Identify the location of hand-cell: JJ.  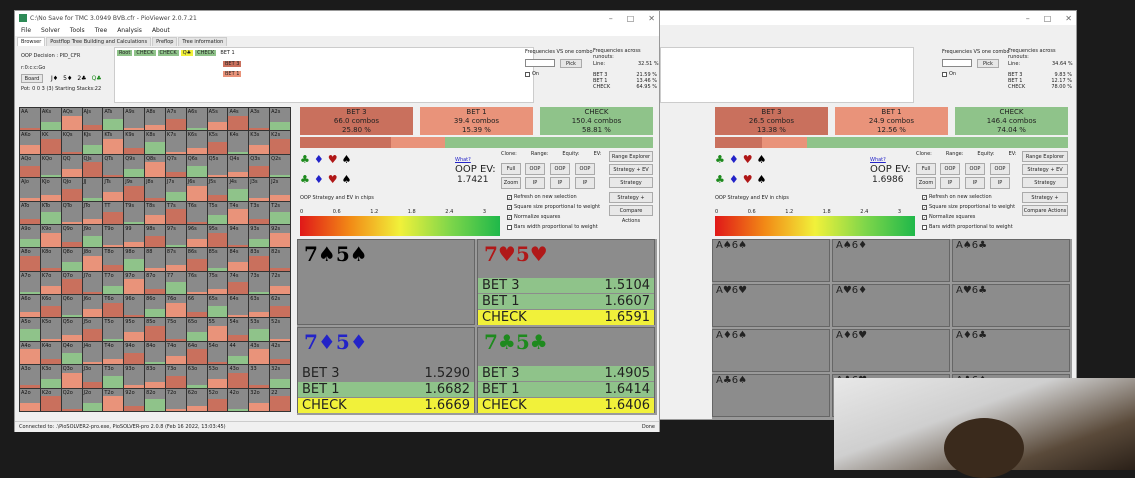
(92, 189).